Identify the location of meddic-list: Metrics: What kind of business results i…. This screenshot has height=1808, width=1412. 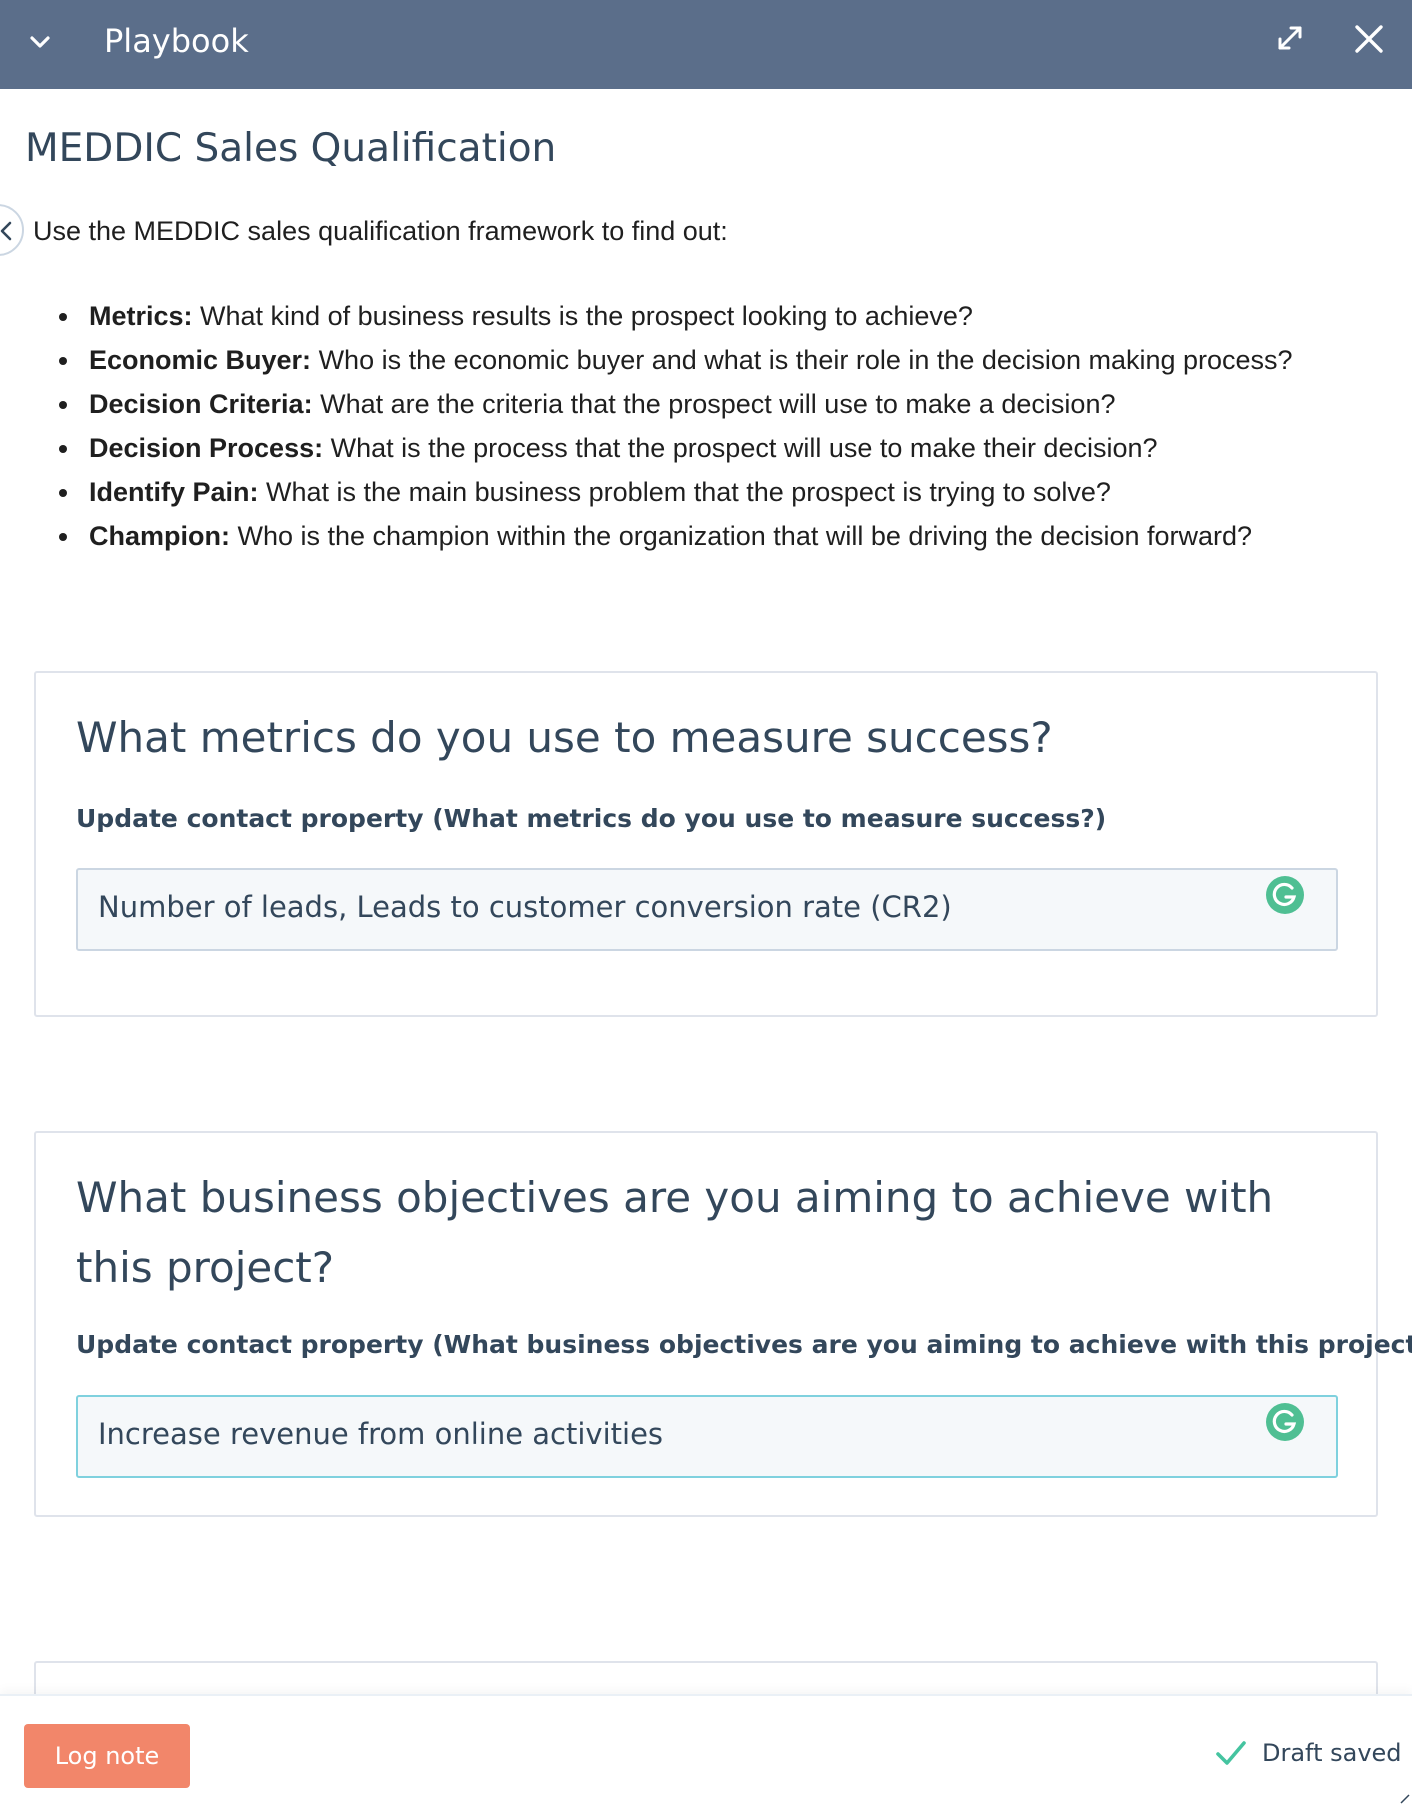
(726, 426).